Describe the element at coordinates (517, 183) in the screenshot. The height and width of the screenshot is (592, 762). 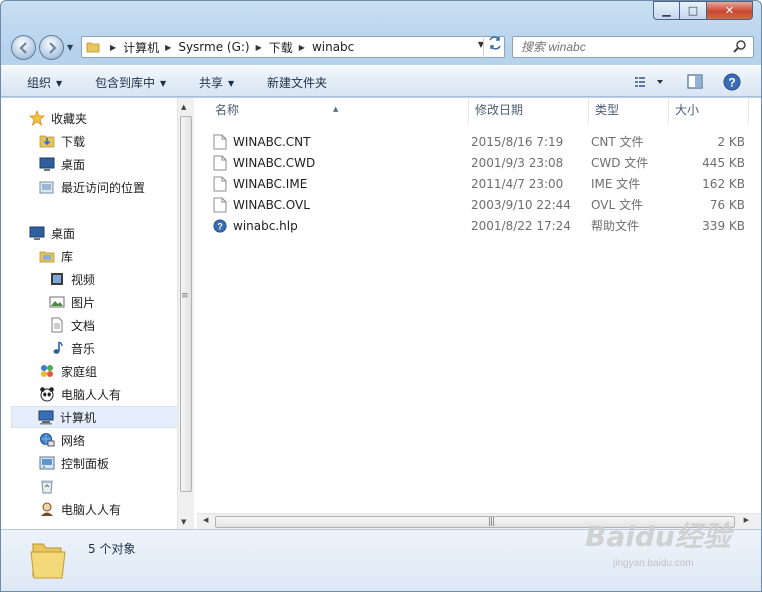
I see `file-date: 2011/4/7 23:00` at that location.